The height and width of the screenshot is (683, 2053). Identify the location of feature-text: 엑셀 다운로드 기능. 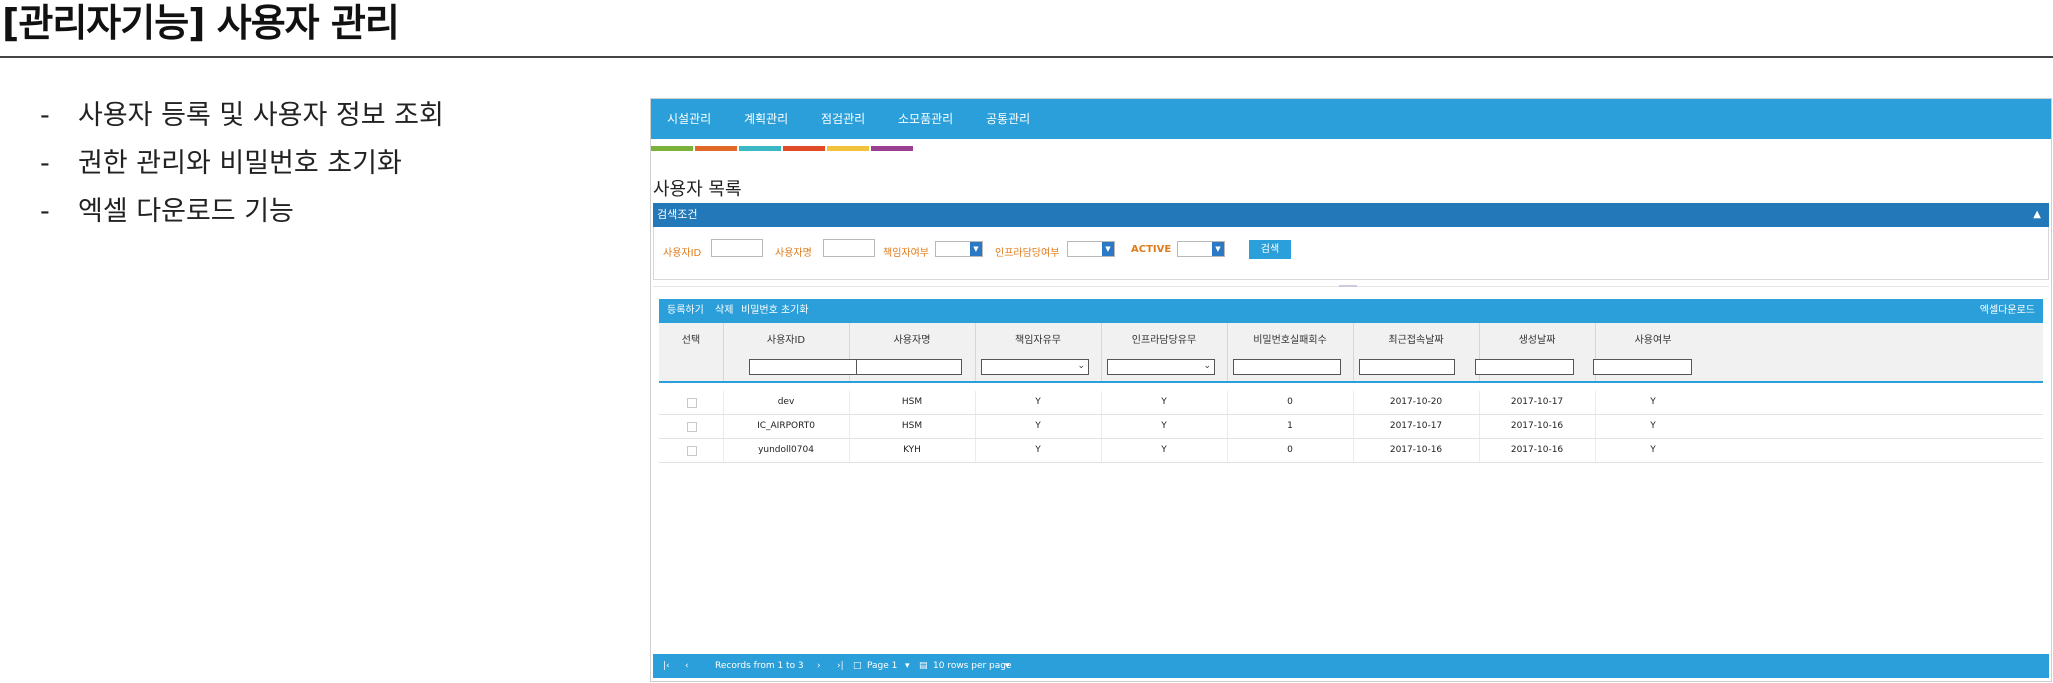
(186, 211).